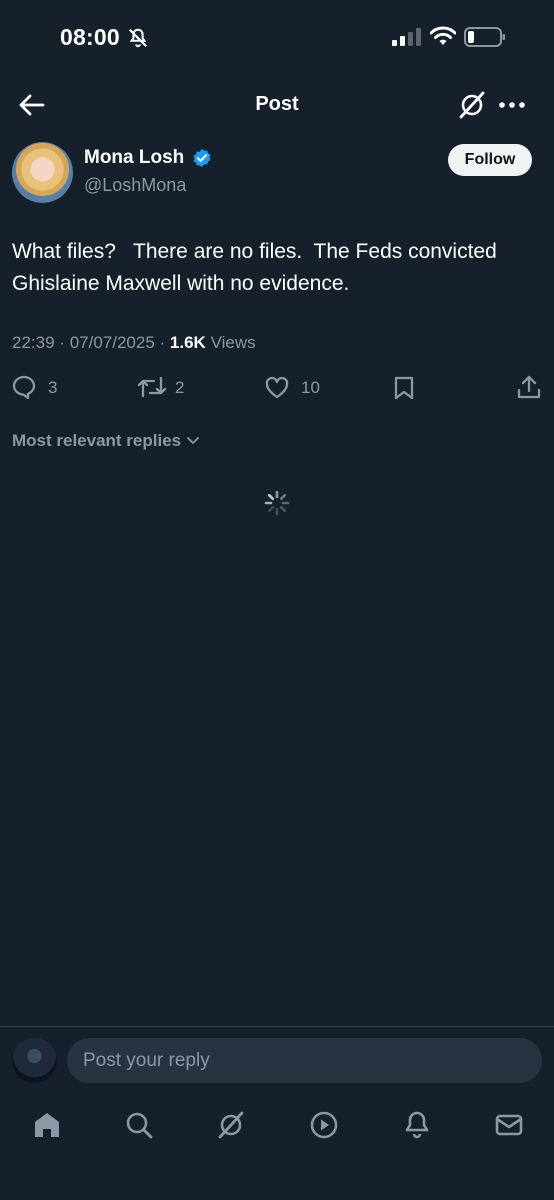  I want to click on wifi-icon, so click(443, 35).